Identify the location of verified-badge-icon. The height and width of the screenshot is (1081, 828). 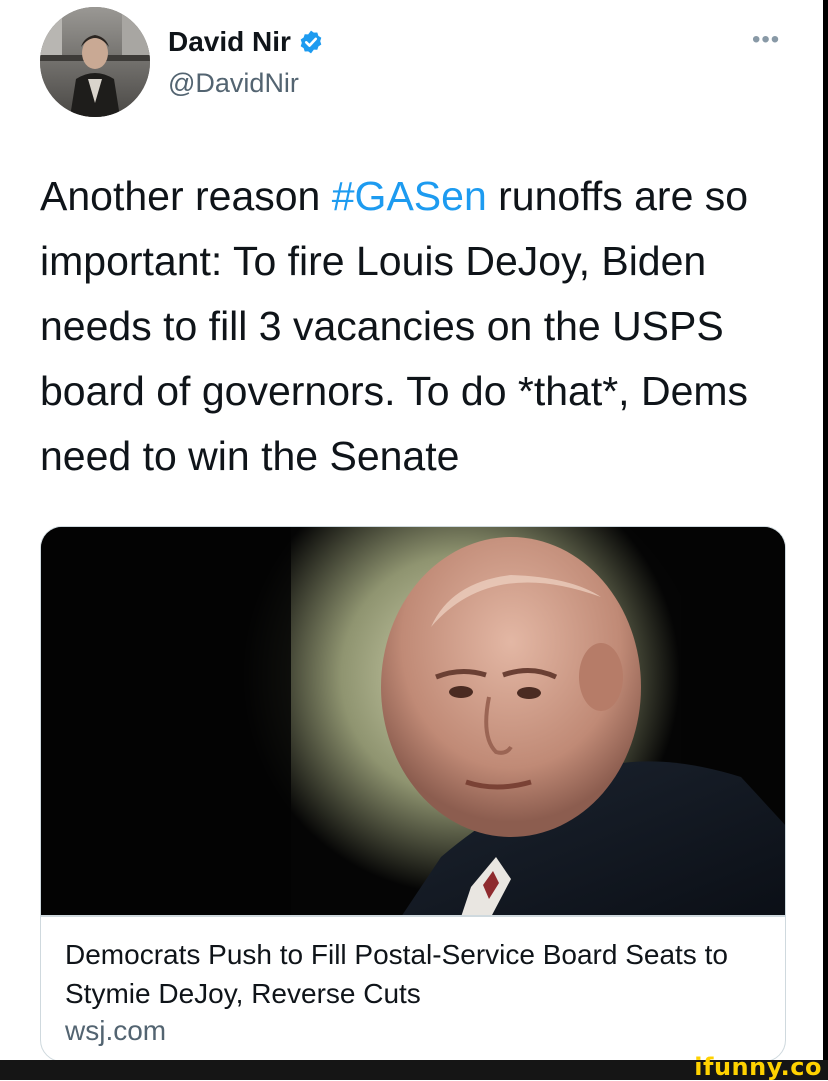
(311, 42).